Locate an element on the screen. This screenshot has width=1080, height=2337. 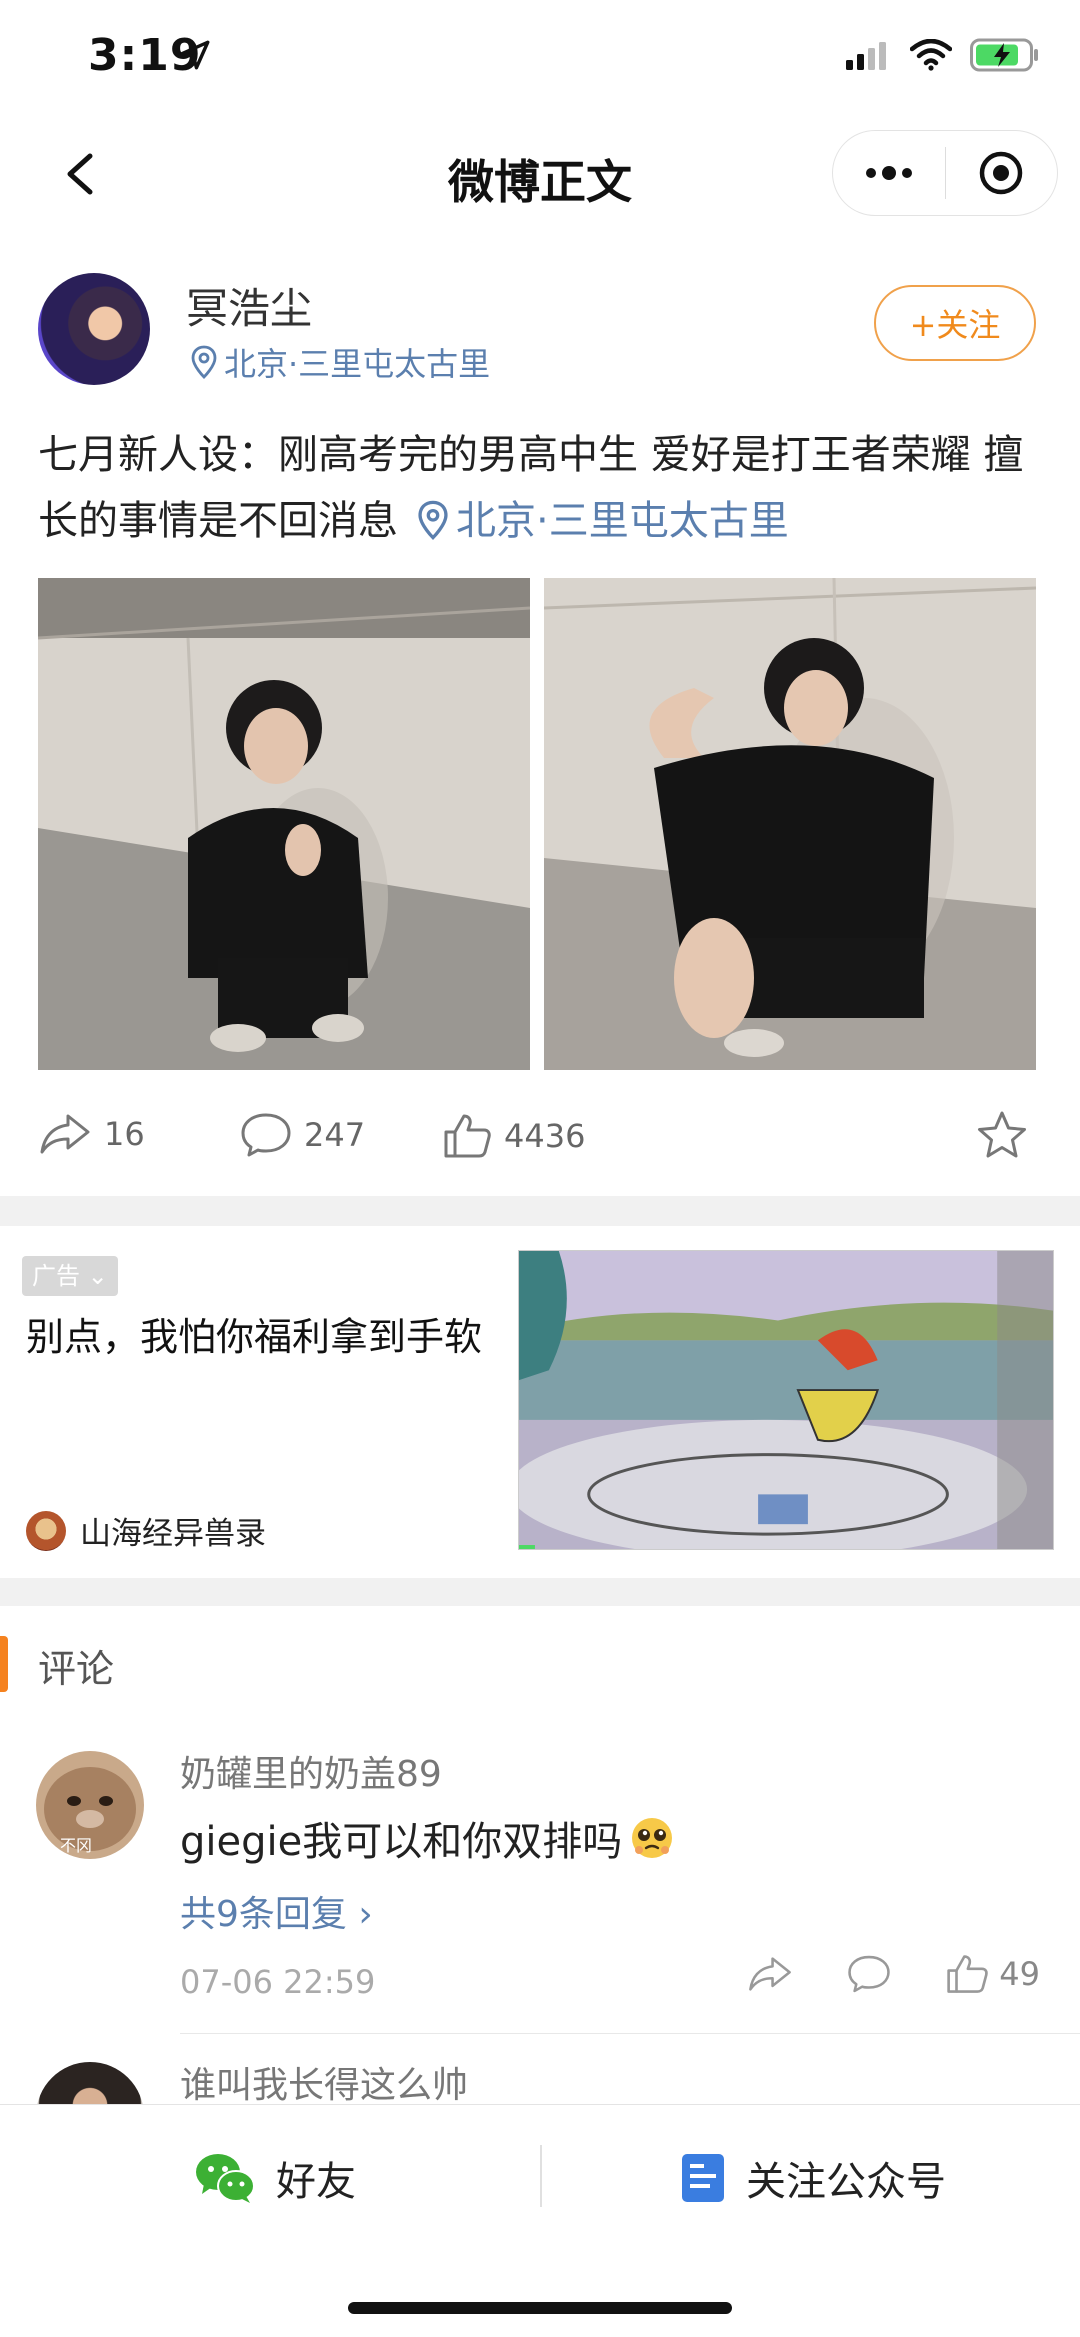
bottom-bar-divider is located at coordinates (541, 2176).